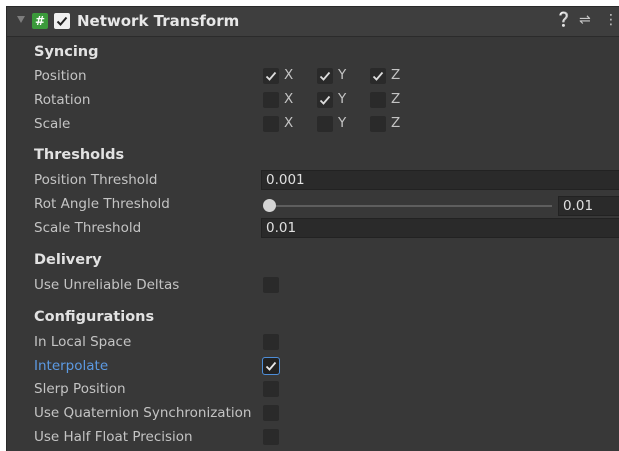 The height and width of the screenshot is (451, 619). What do you see at coordinates (52, 124) in the screenshot?
I see `scale-label: Scale` at bounding box center [52, 124].